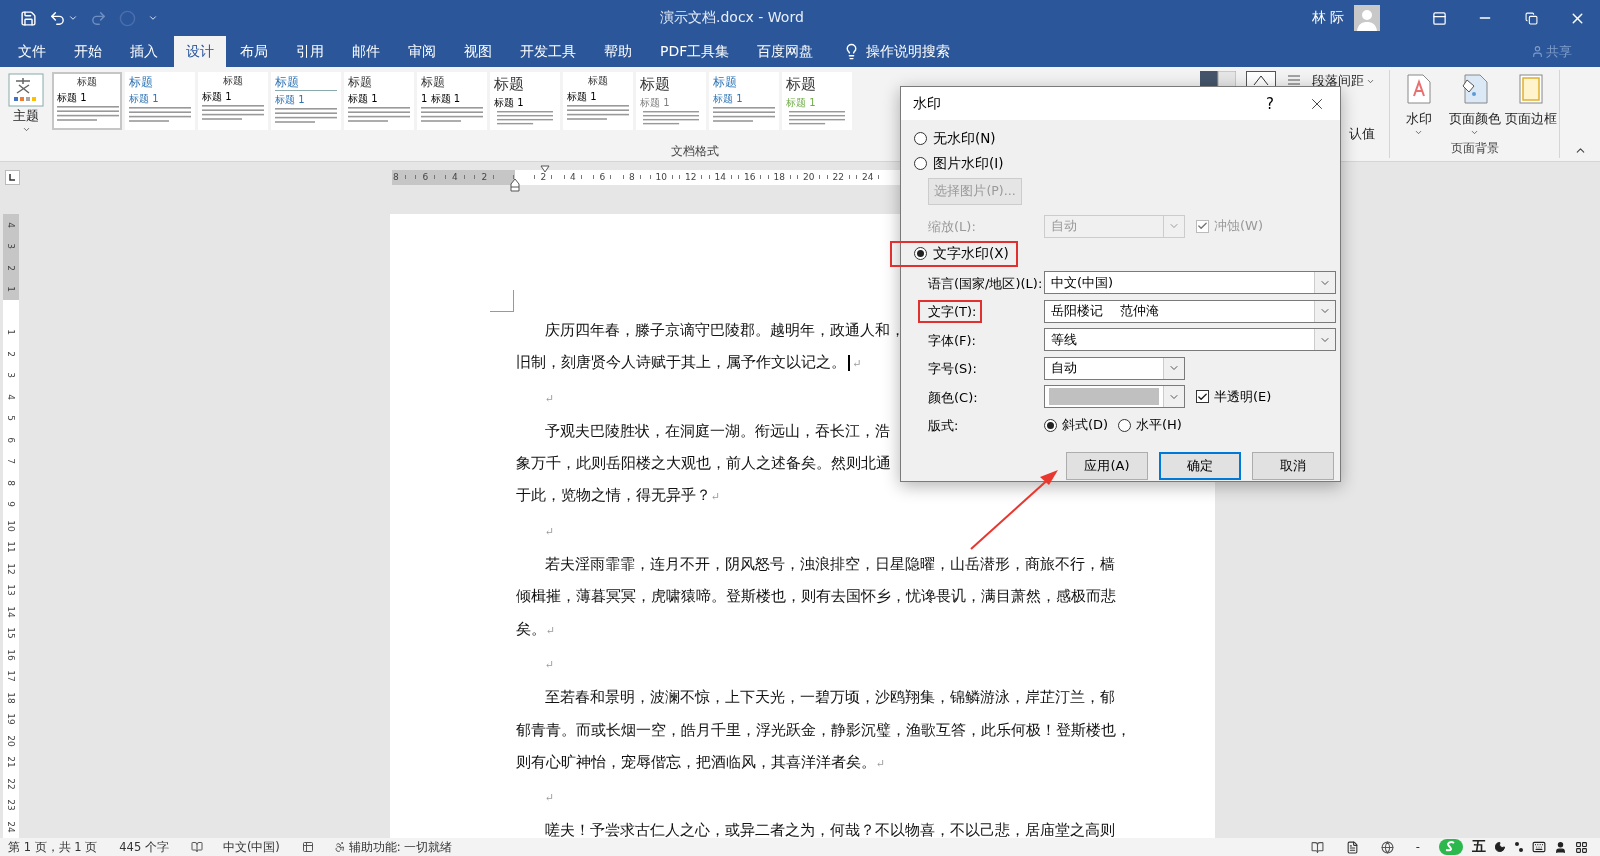  I want to click on ruler-number: 13, so click(11, 590).